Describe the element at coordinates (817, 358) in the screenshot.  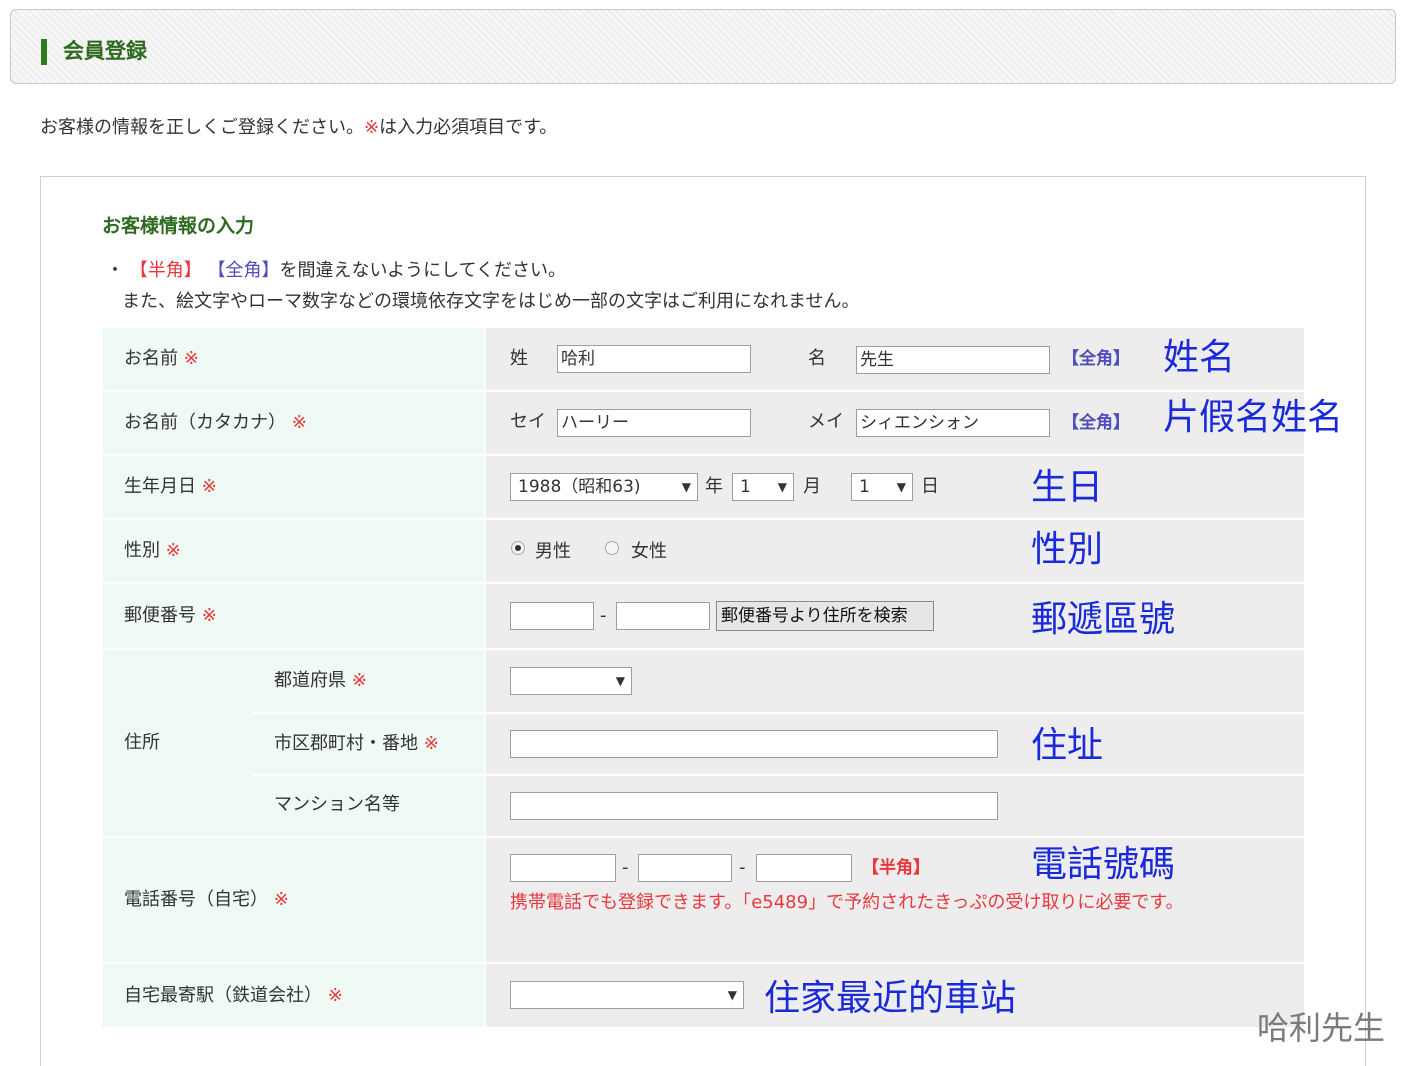
I see `mei-label: 名` at that location.